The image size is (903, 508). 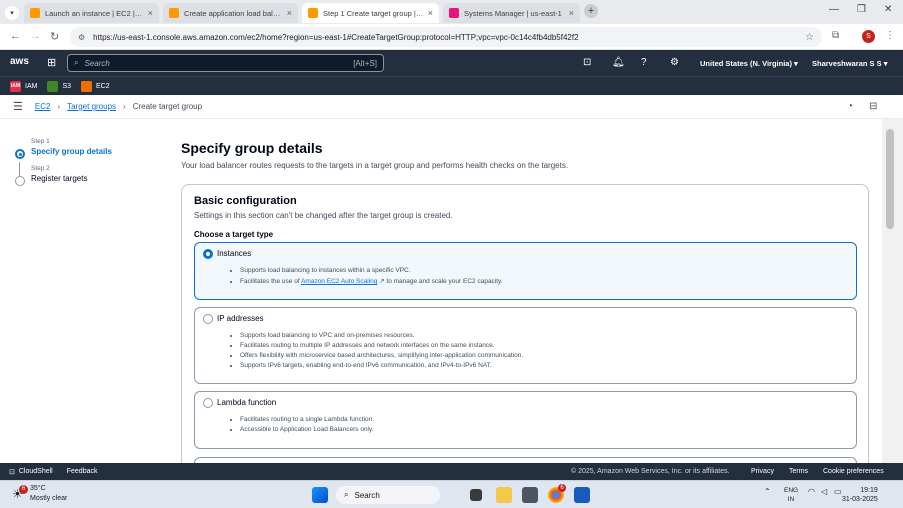 I want to click on app-icon, so click(x=530, y=495).